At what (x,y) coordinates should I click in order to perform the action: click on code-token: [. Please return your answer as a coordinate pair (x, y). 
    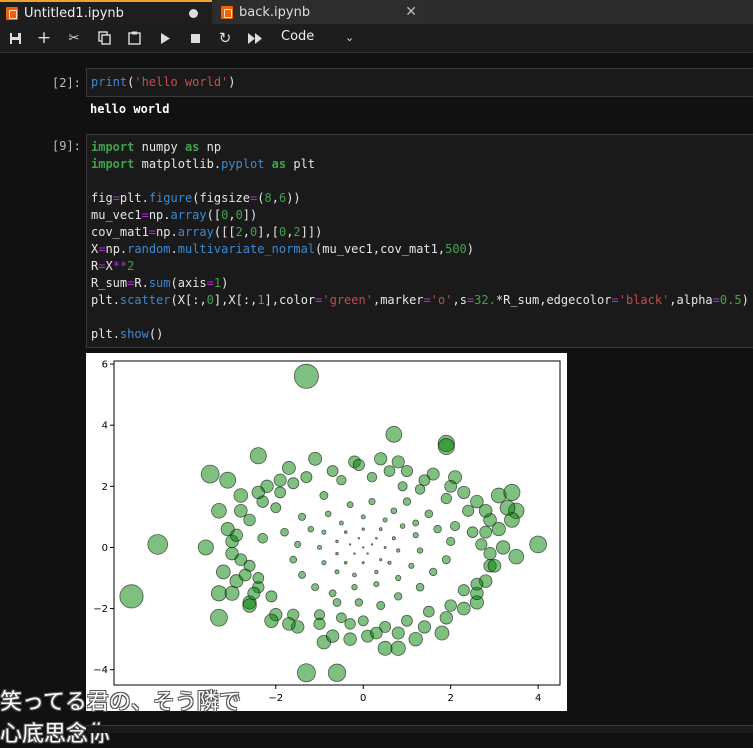
    Looking at the image, I should click on (217, 215).